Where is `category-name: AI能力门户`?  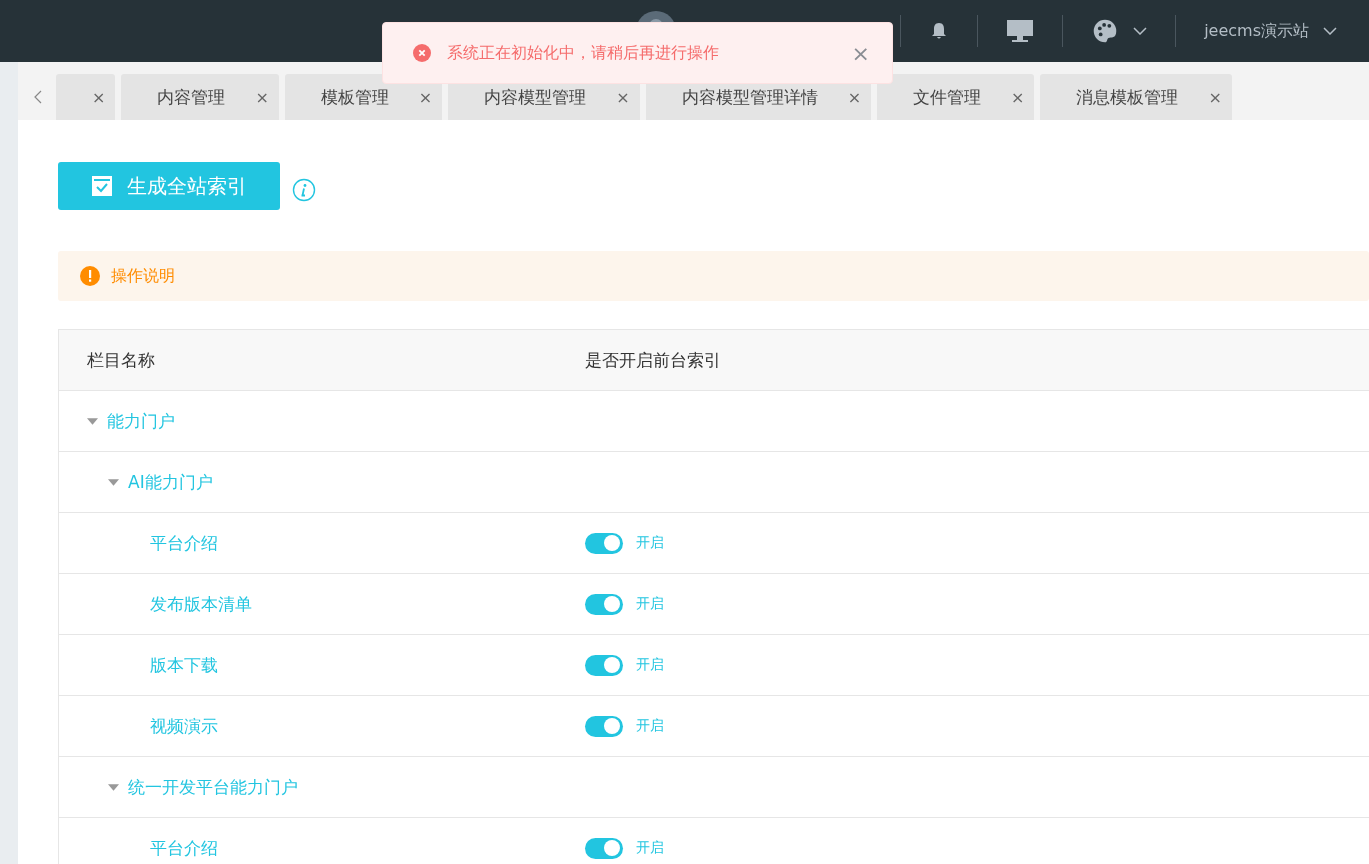
category-name: AI能力门户 is located at coordinates (170, 482).